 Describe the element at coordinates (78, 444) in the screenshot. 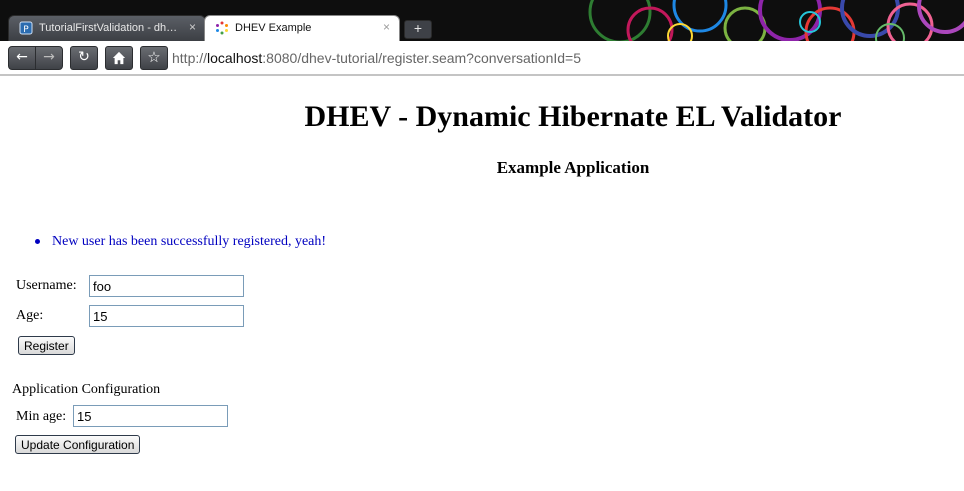

I see `update-configuration-button: Update Configuration` at that location.